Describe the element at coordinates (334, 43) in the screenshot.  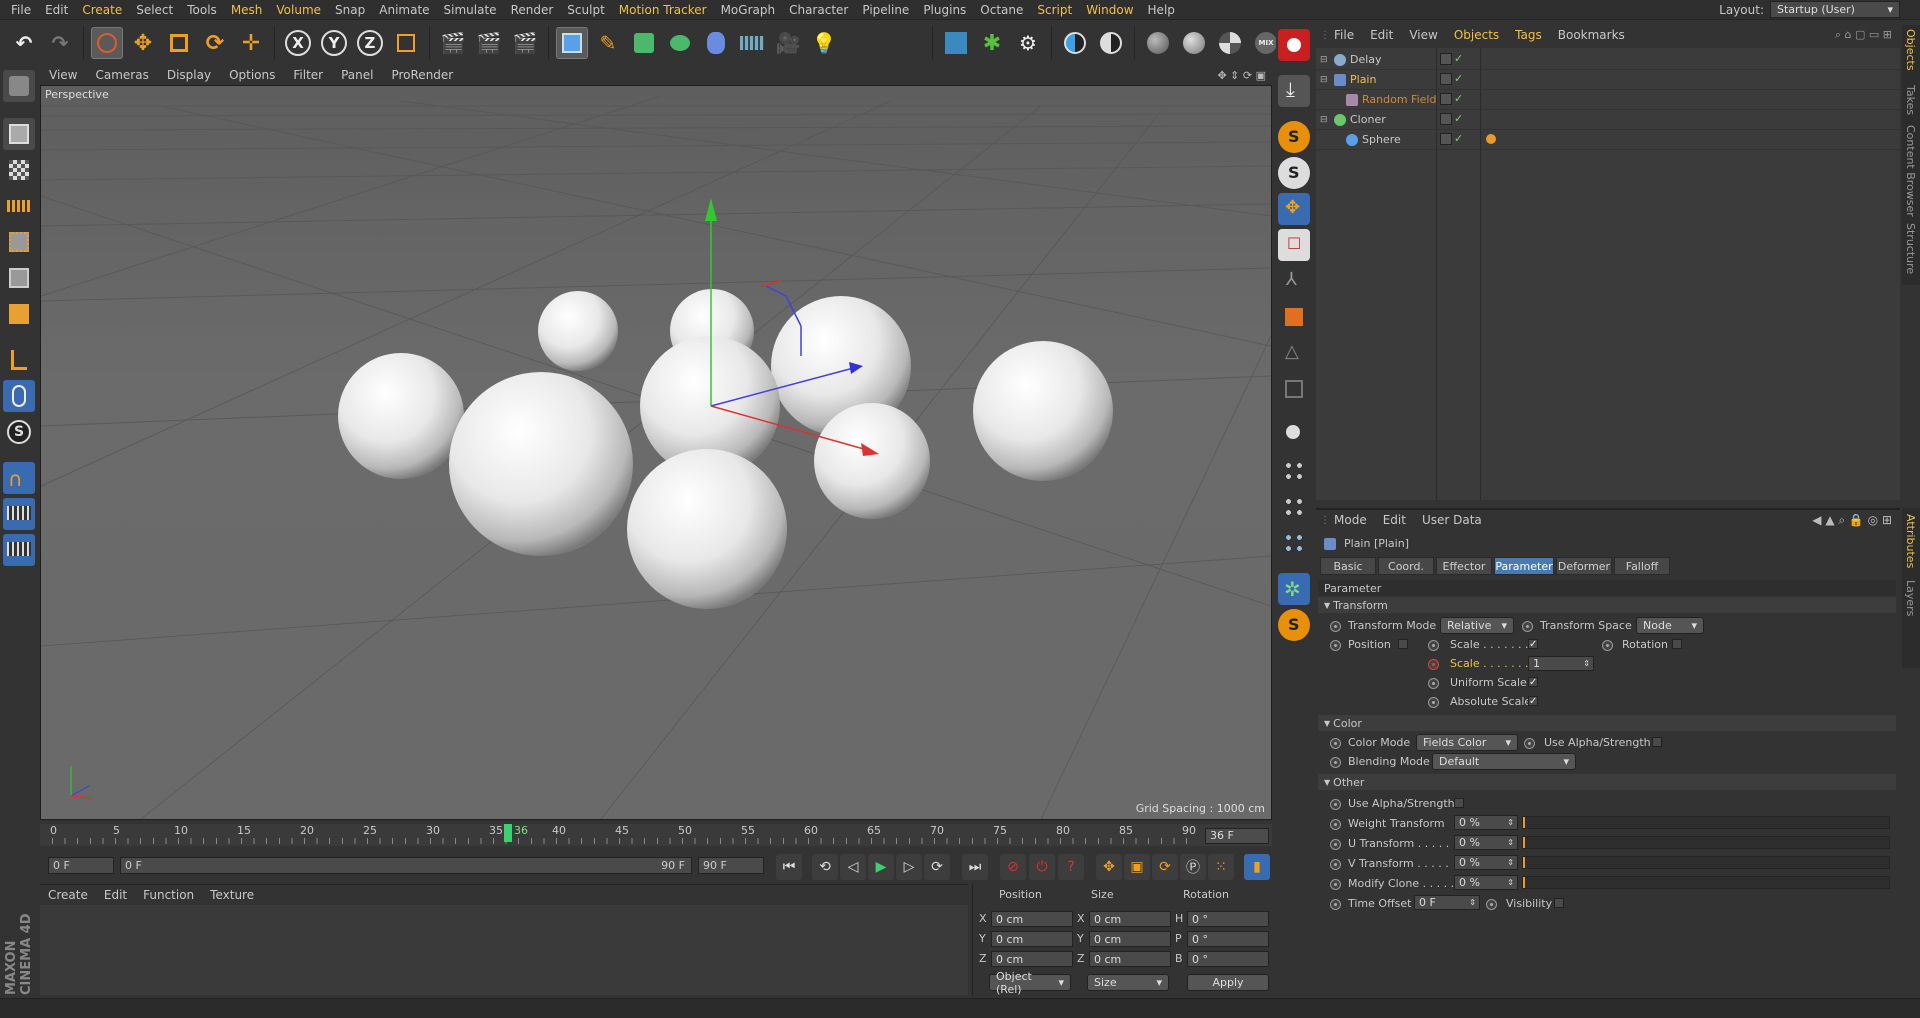
I see `y-axis-toggle: Y` at that location.